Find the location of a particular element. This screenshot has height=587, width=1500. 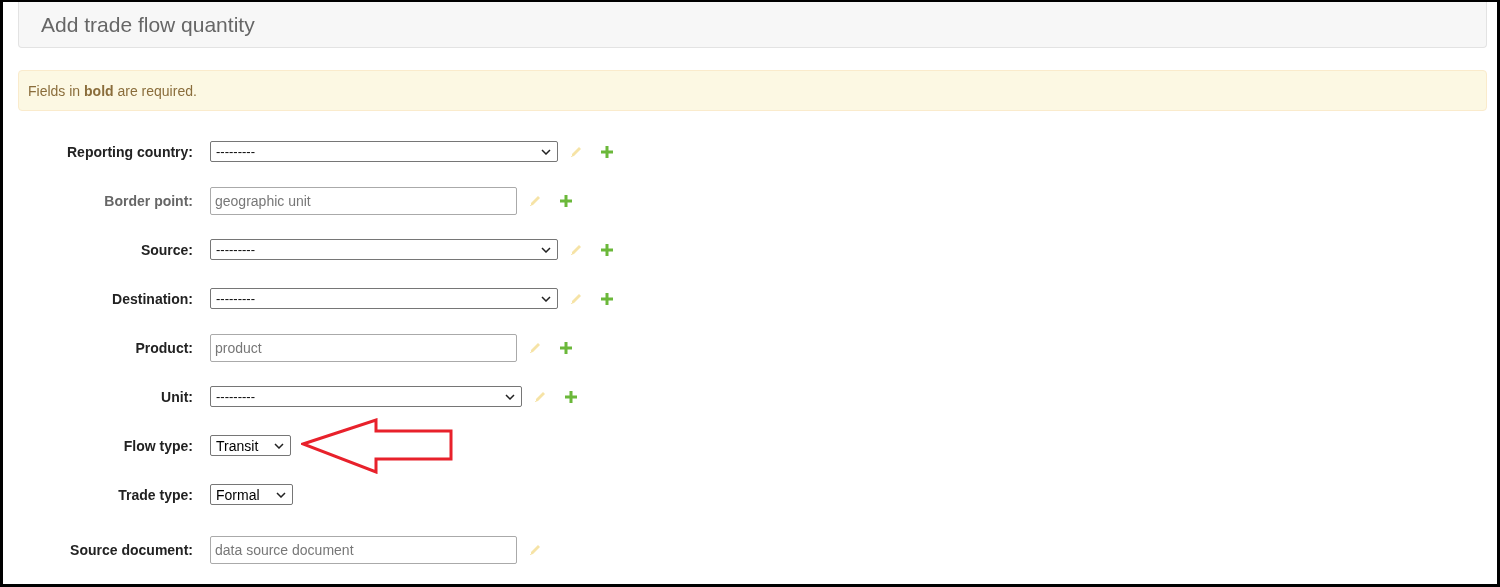

field-label: Product: is located at coordinates (163, 347).